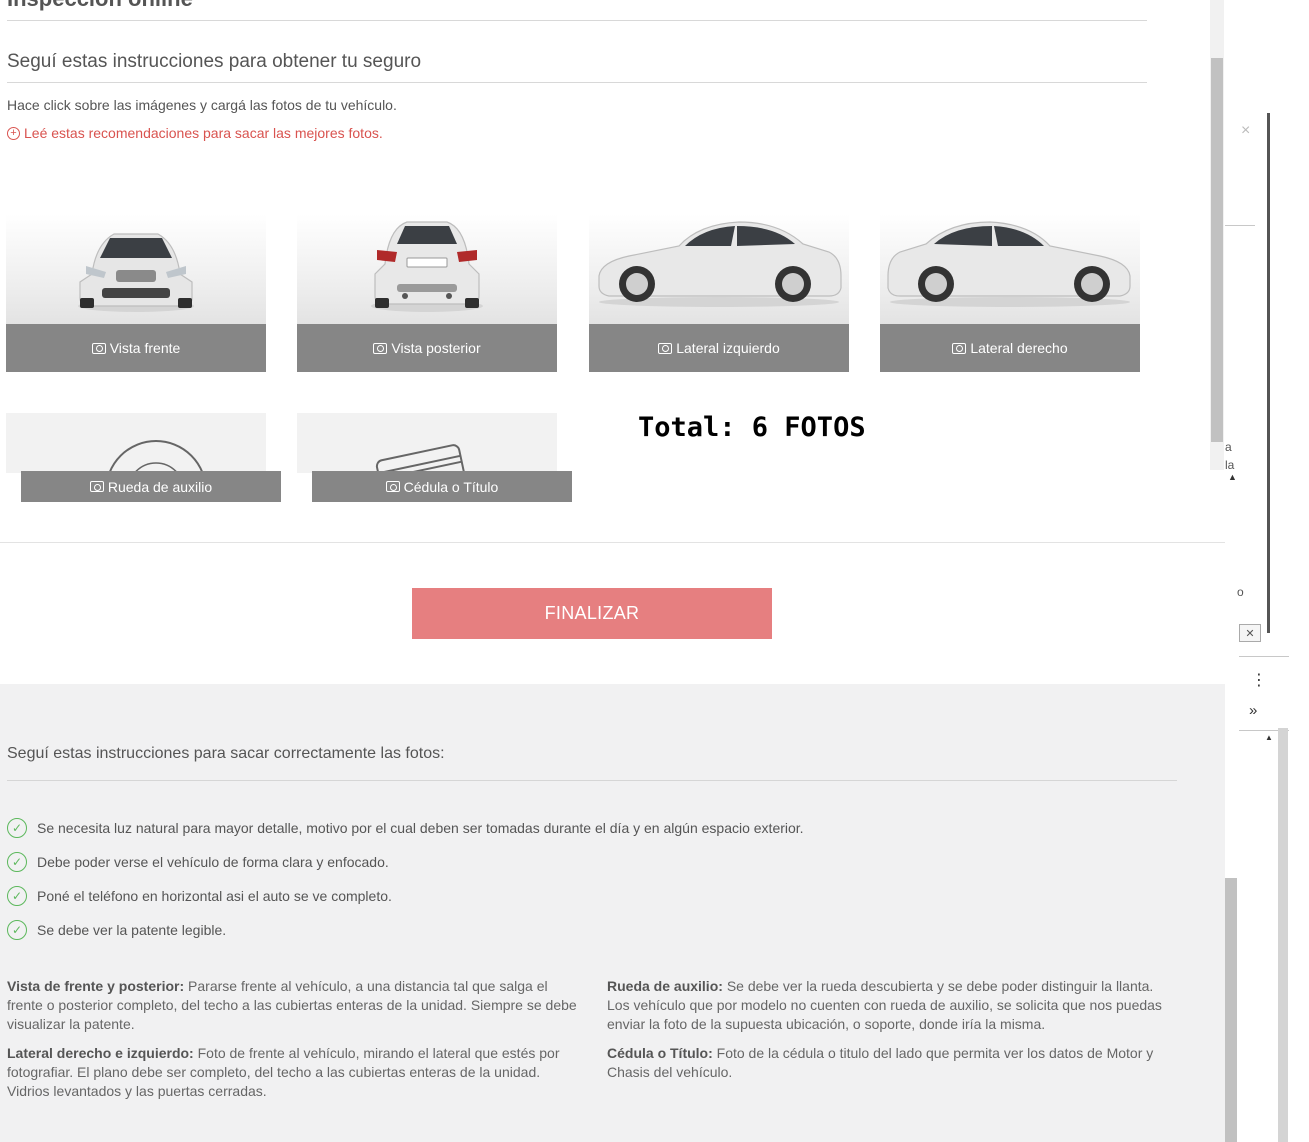 The image size is (1309, 1142). Describe the element at coordinates (665, 986) in the screenshot. I see `detail-title: Rueda de auxilio:` at that location.